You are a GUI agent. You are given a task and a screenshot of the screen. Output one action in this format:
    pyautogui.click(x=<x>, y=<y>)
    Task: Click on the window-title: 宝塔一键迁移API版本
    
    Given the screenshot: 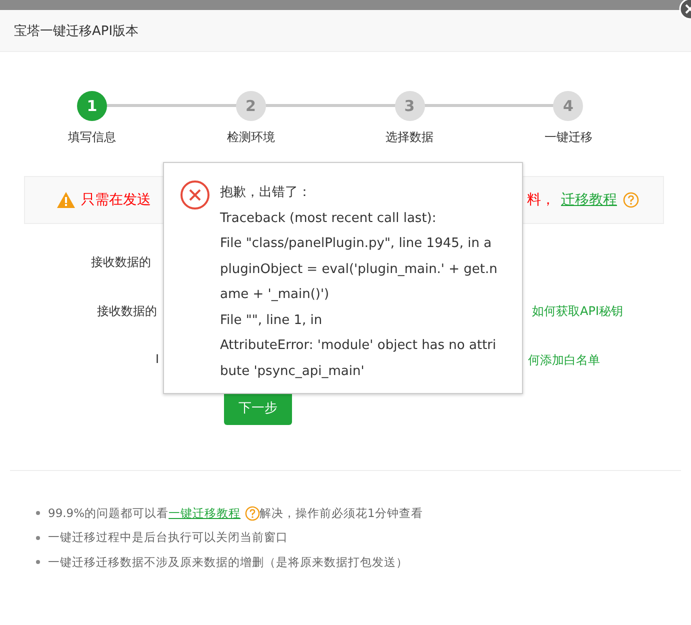 What is the action you would take?
    pyautogui.click(x=76, y=31)
    